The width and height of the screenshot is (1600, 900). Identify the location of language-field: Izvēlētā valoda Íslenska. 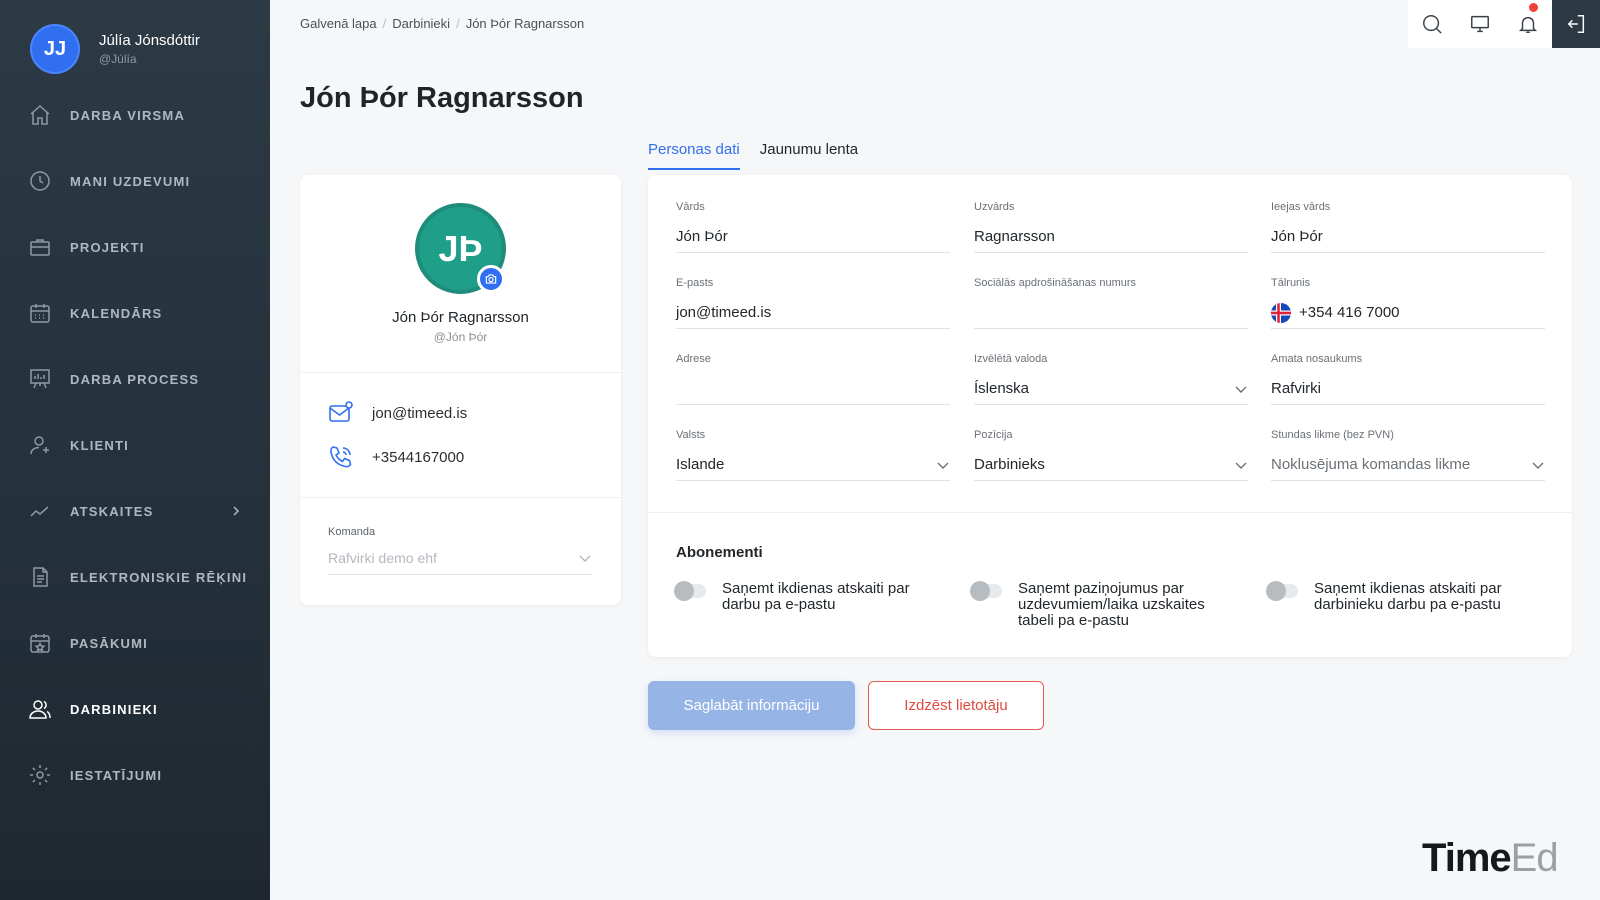
(1111, 379).